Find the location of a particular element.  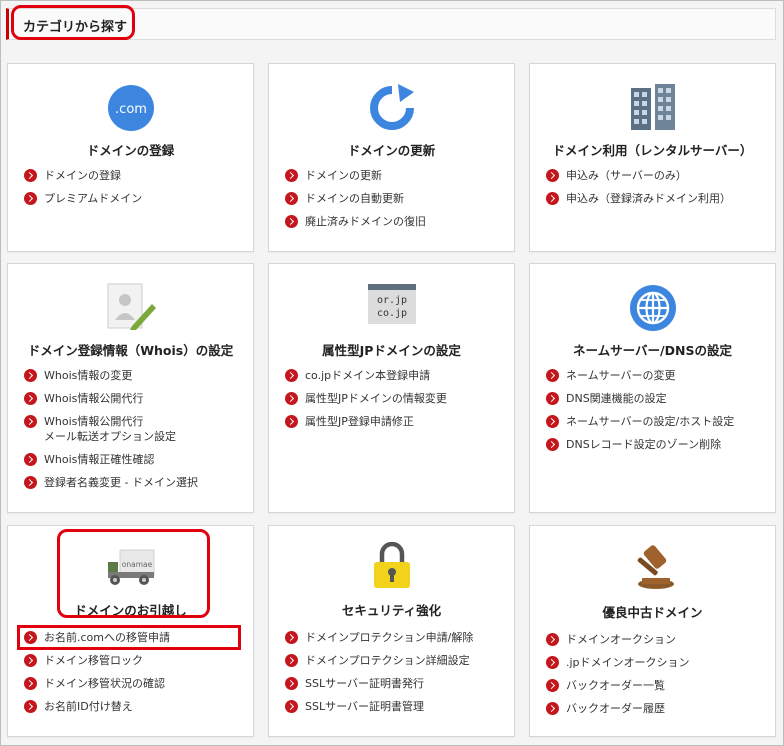

link-list: ドメインの登録 プレミアムドメイン is located at coordinates (83, 191).